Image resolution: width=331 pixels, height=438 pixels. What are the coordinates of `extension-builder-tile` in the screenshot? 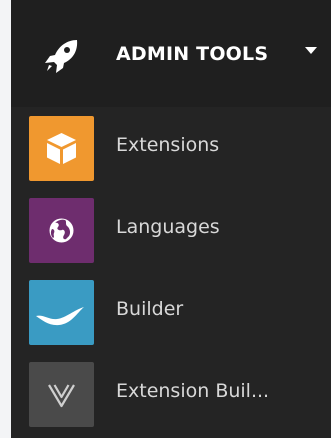 It's located at (61, 394).